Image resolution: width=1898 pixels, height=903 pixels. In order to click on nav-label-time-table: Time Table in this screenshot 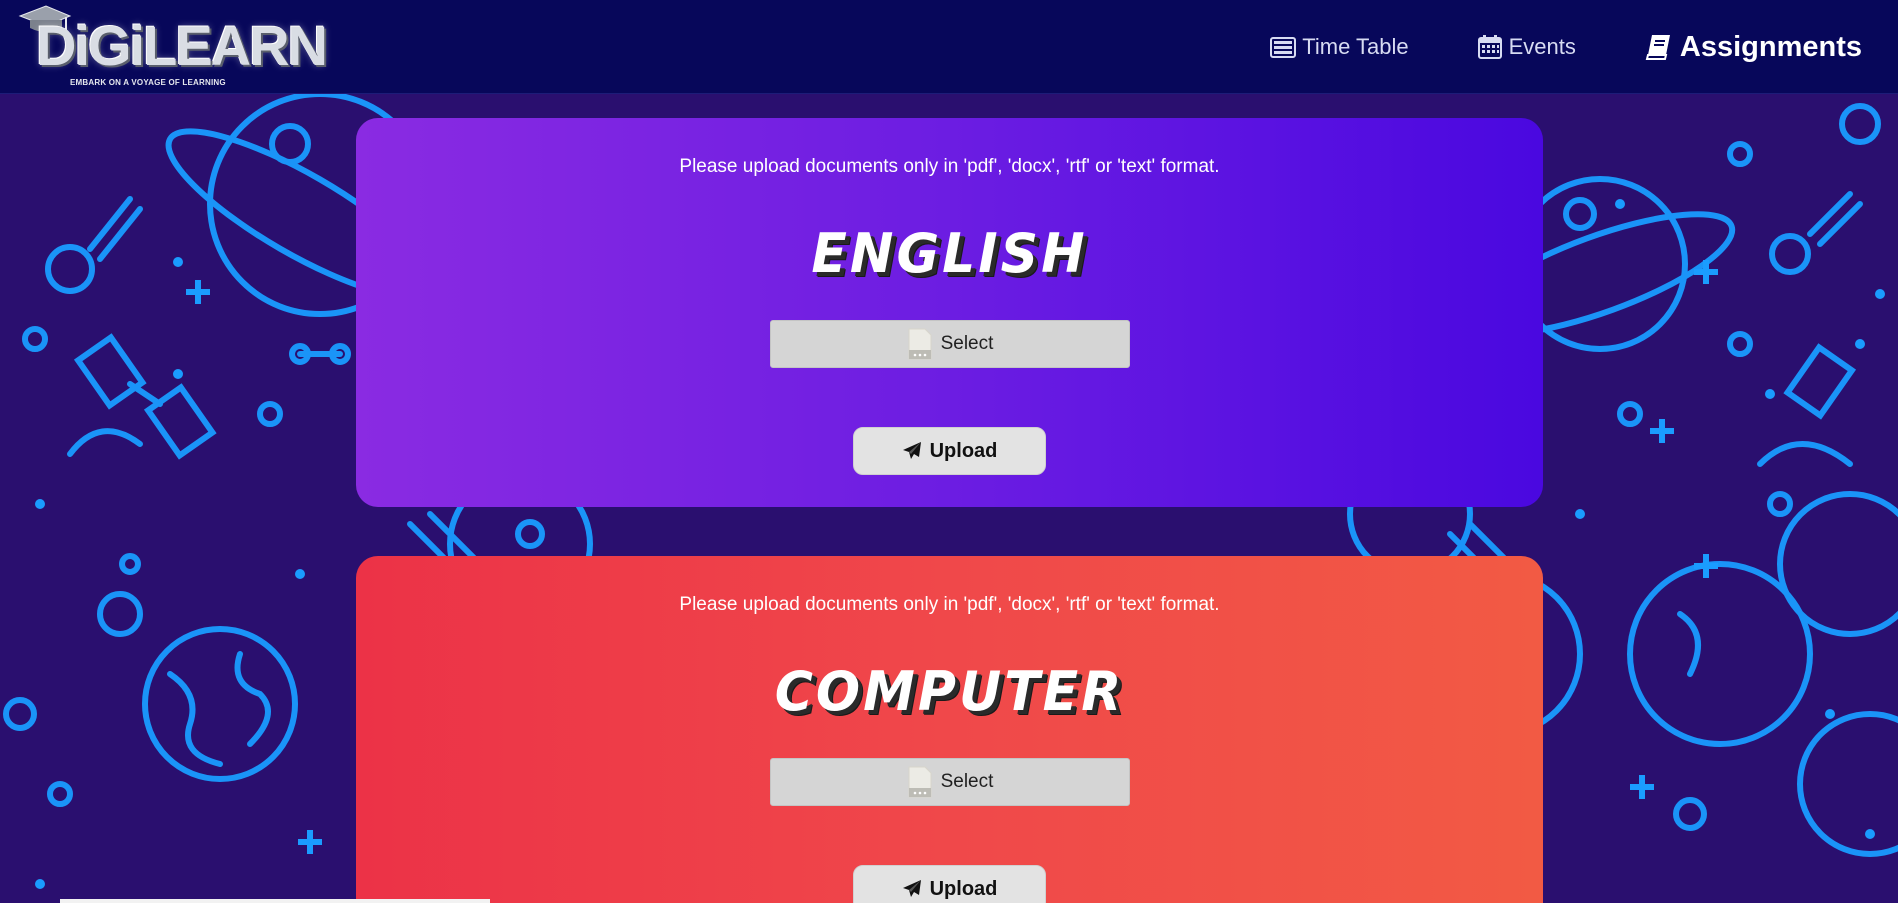, I will do `click(1355, 46)`.